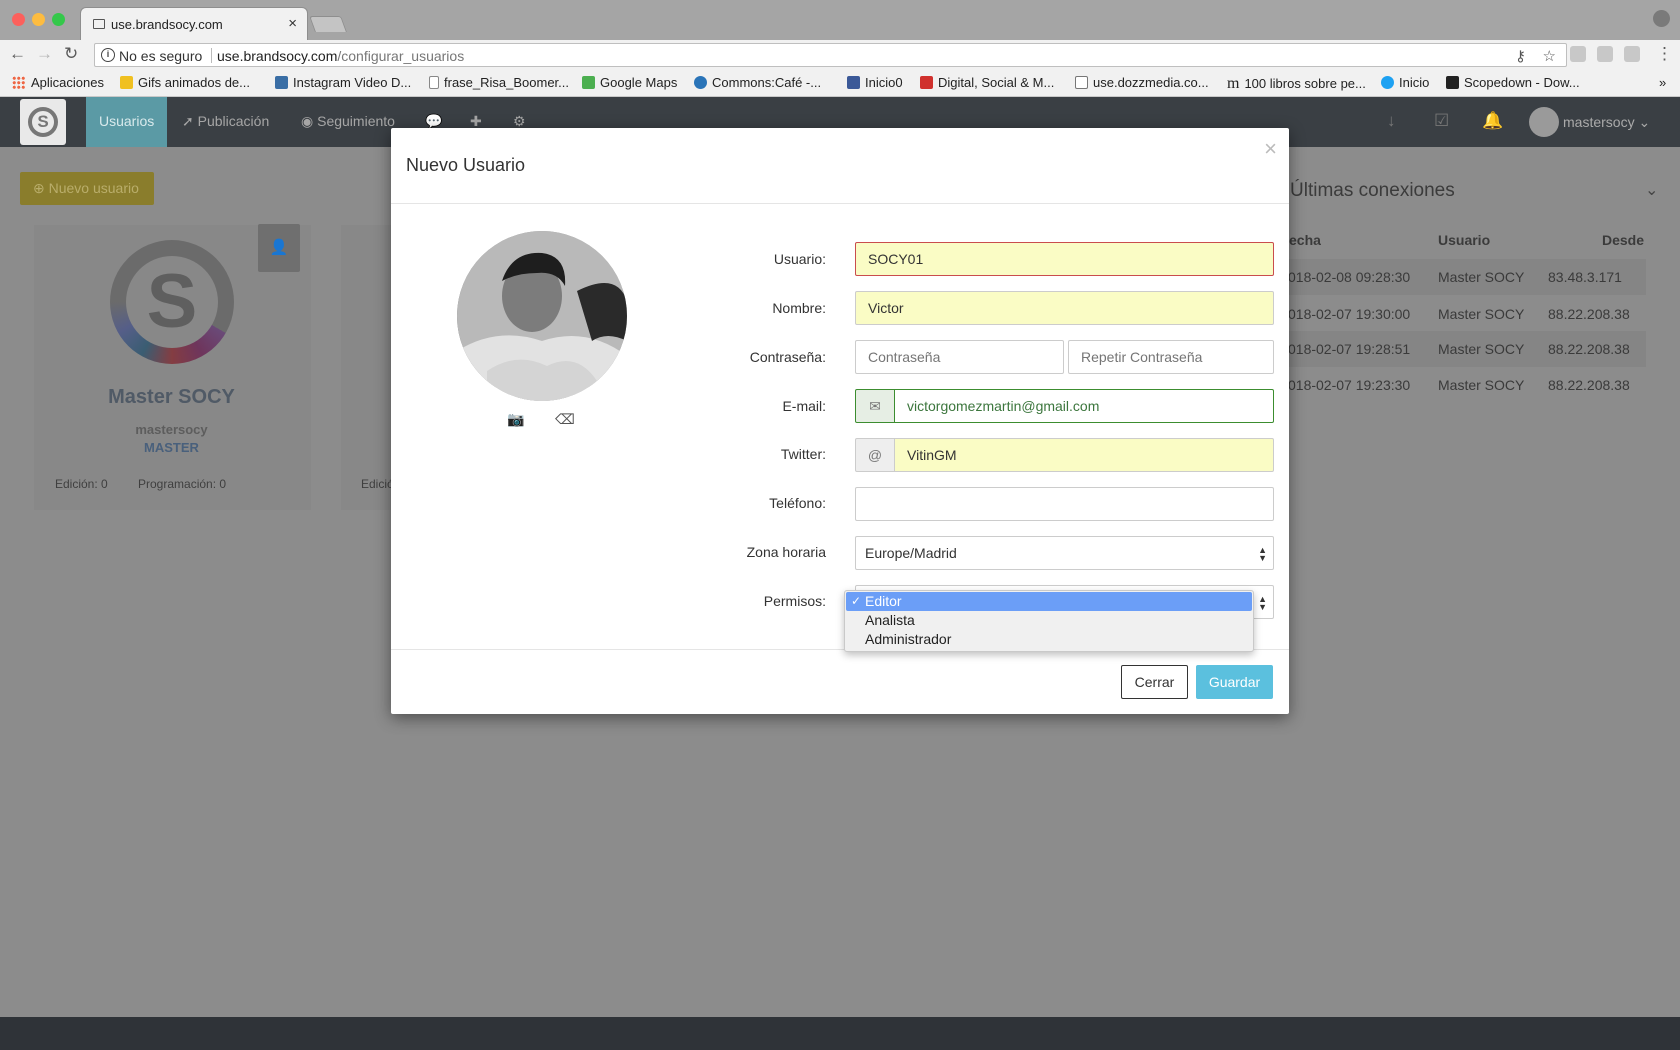  I want to click on apps-grid-icon, so click(18, 82).